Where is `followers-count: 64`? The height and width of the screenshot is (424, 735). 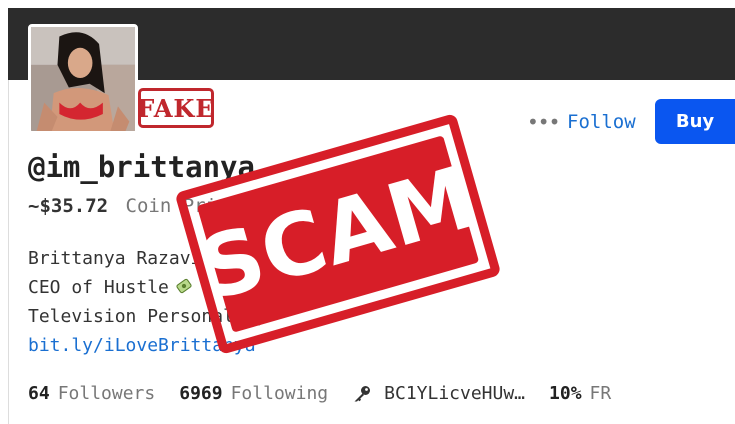 followers-count: 64 is located at coordinates (39, 393).